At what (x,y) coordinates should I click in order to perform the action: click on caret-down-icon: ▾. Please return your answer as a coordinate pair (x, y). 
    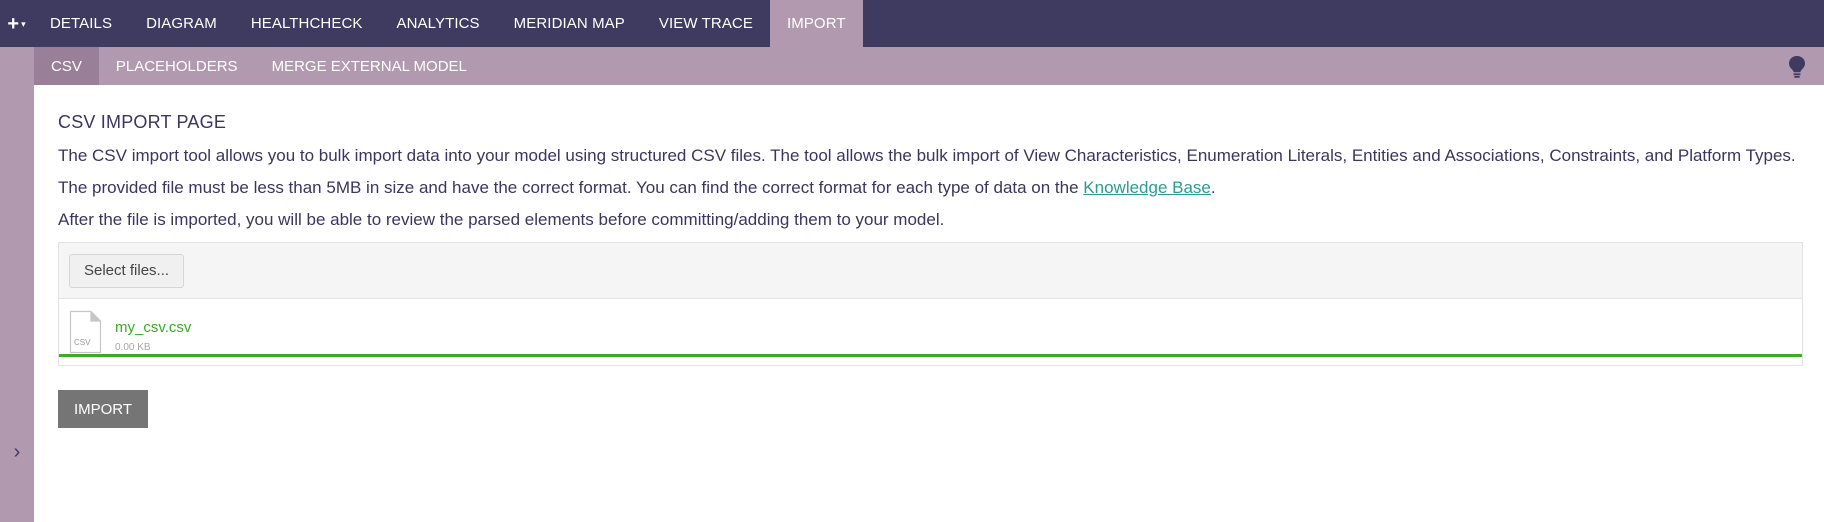
    Looking at the image, I should click on (23, 24).